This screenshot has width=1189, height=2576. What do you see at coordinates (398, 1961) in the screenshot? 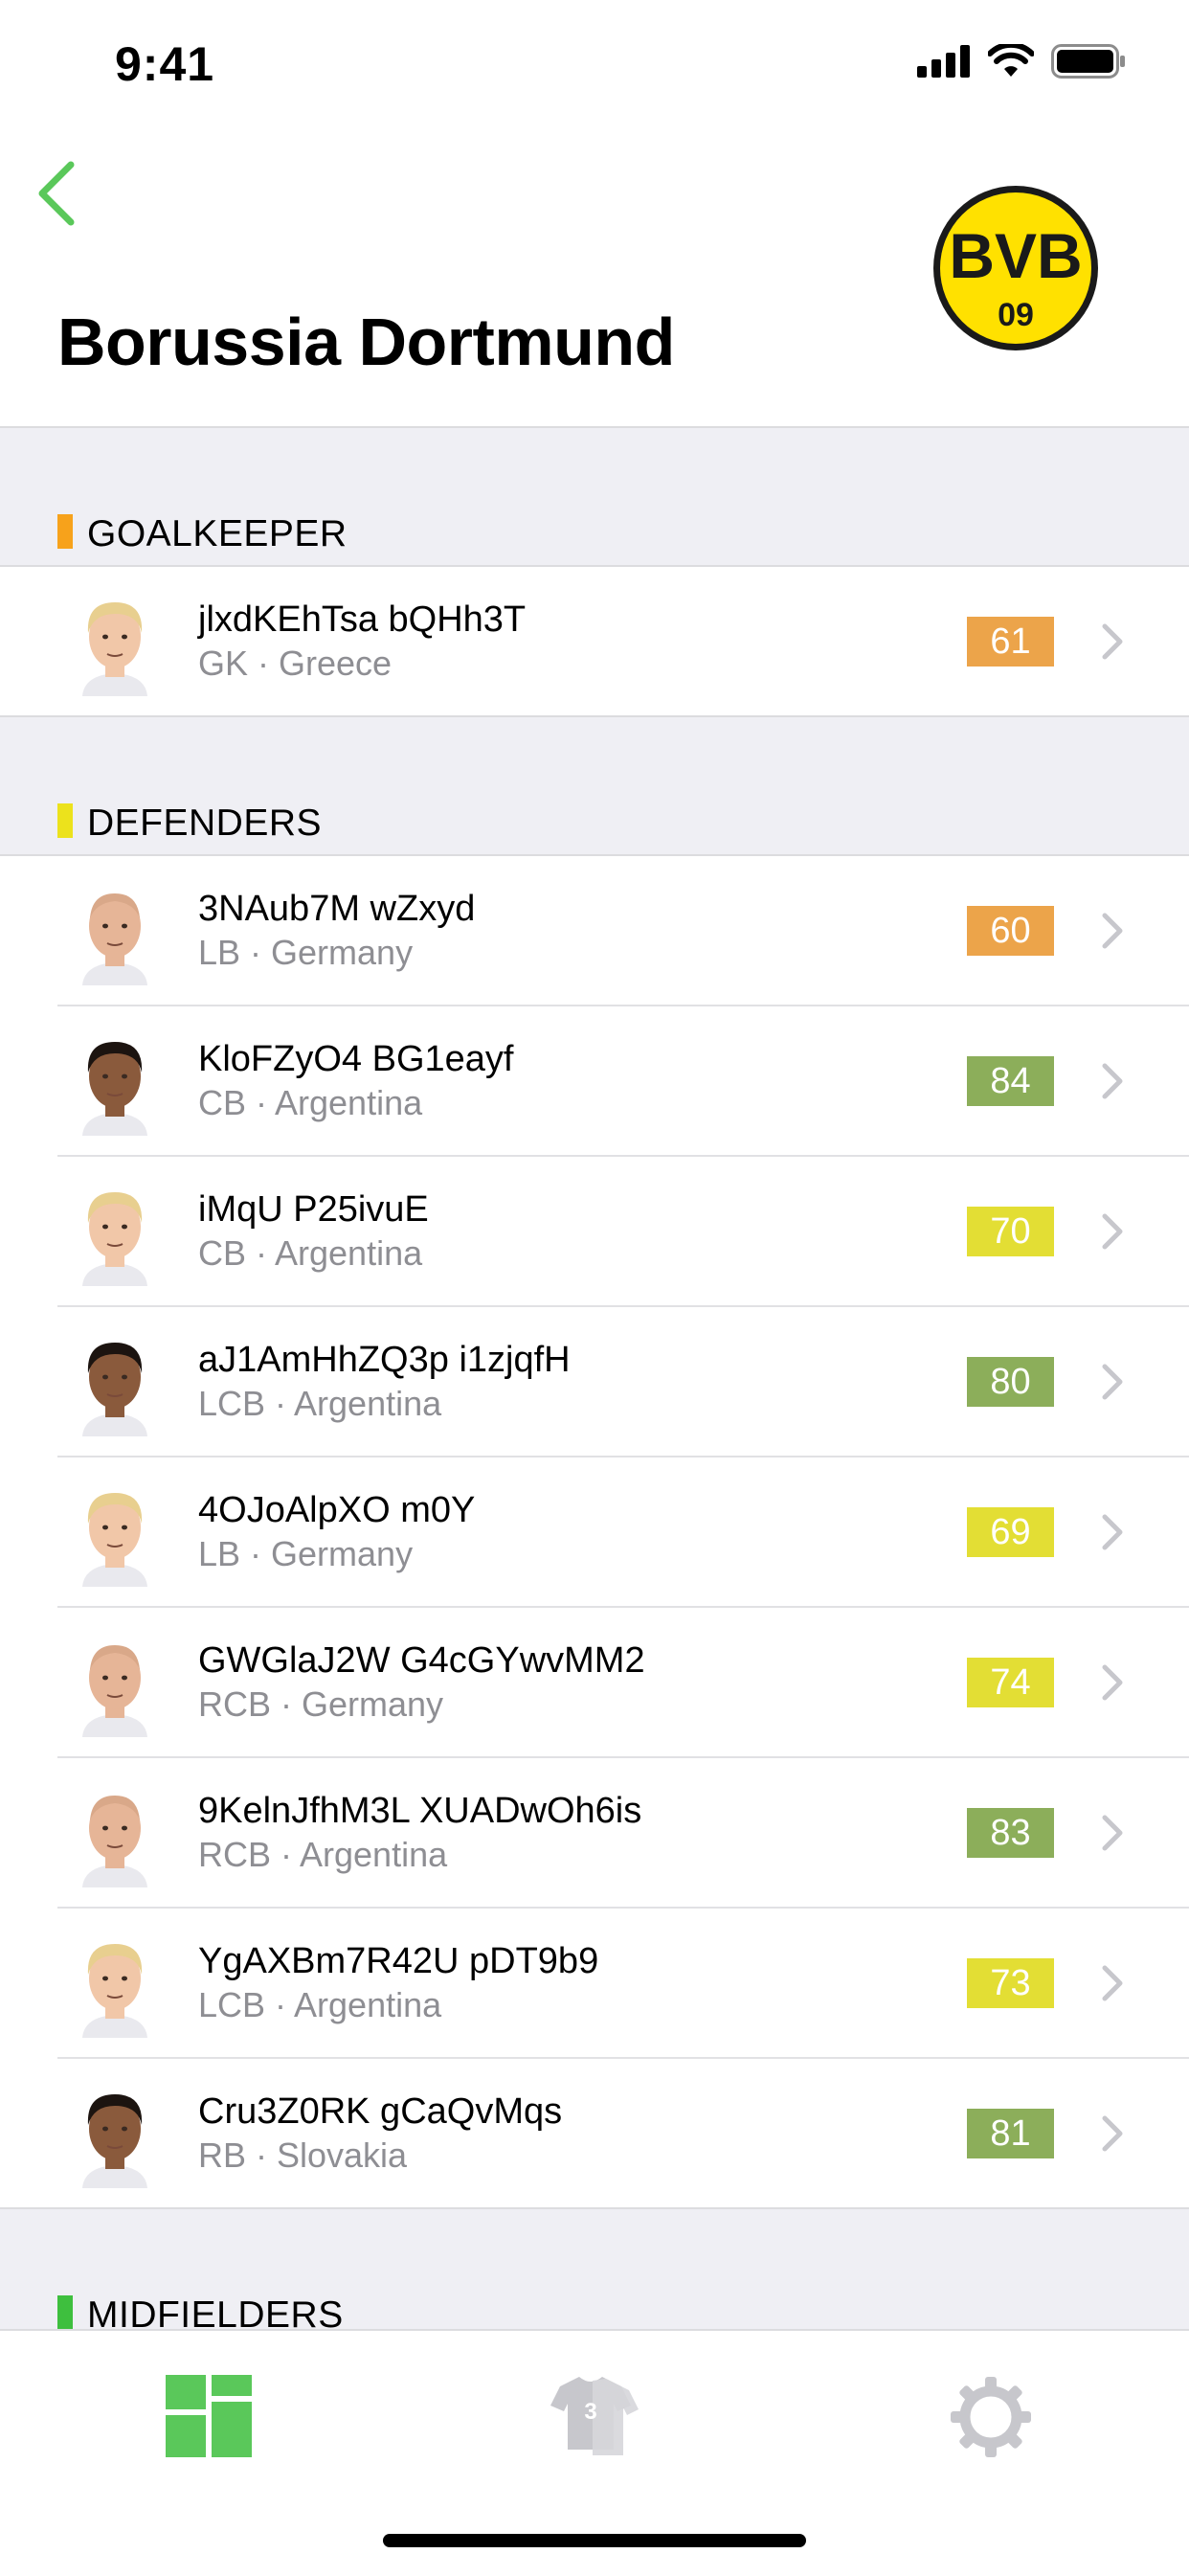
I see `player-name: YgAXBm7R42U pDT9b9` at bounding box center [398, 1961].